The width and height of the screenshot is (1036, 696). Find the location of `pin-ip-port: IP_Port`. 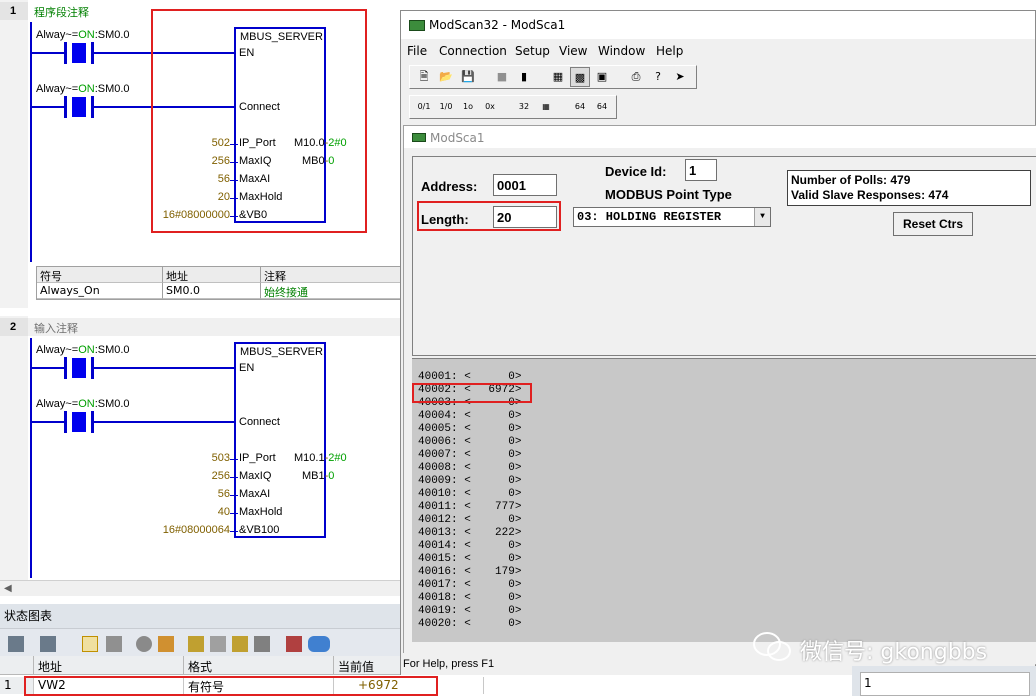

pin-ip-port: IP_Port is located at coordinates (257, 458).